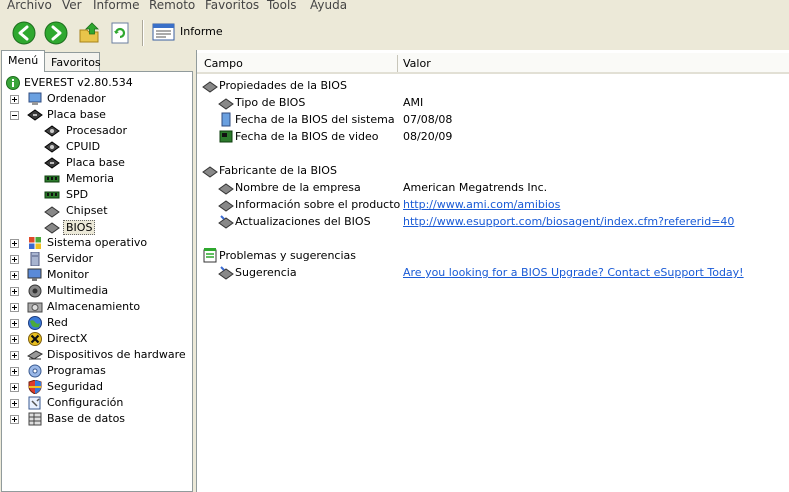  I want to click on column-campo: Campo, so click(223, 63).